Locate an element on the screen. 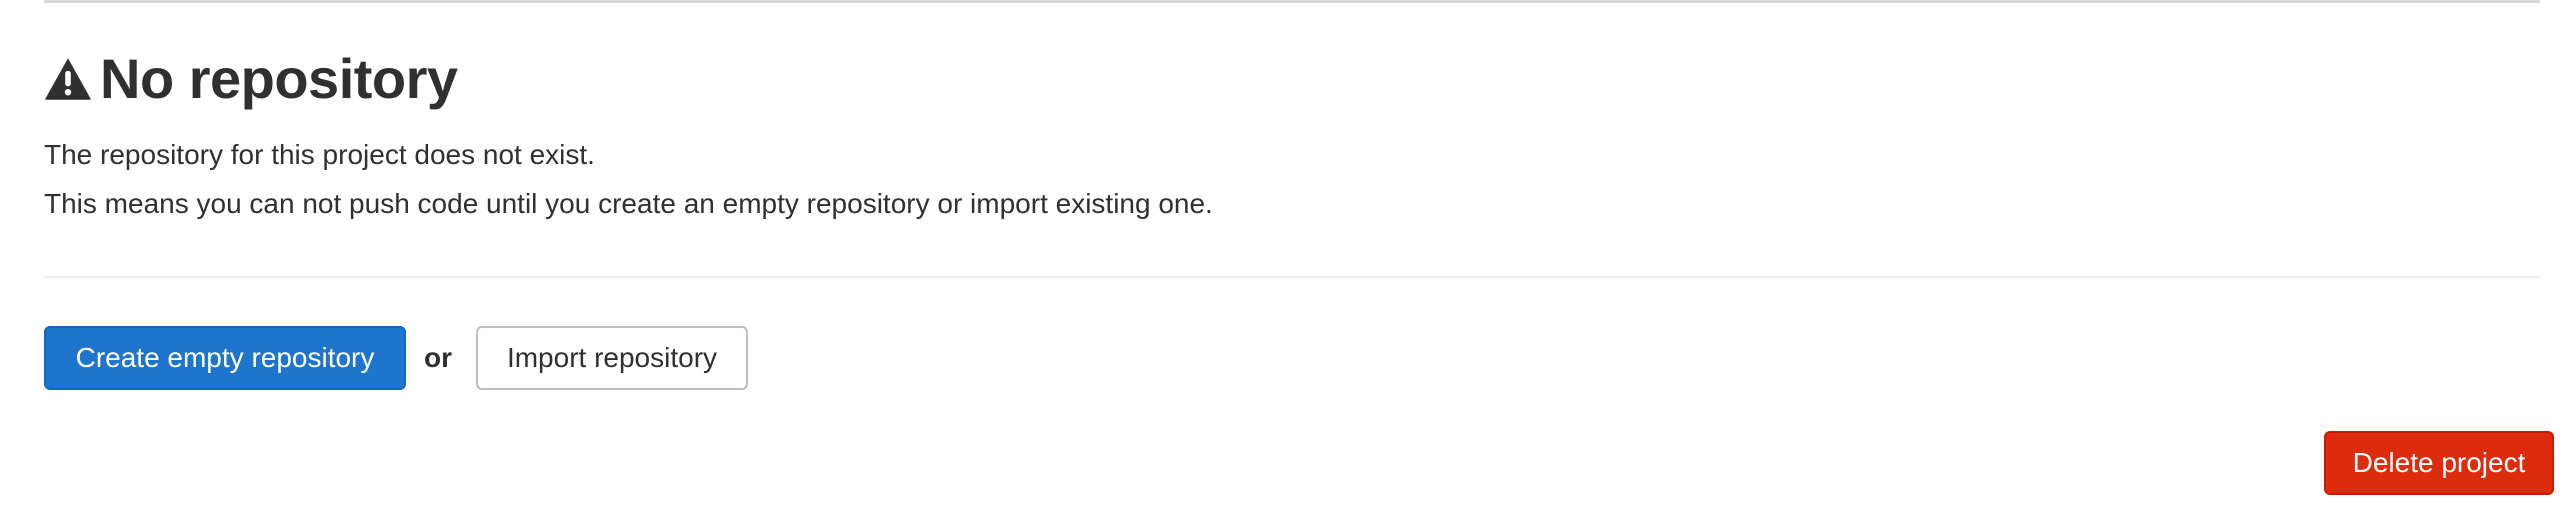 This screenshot has height=520, width=2574. page-title: No repository is located at coordinates (251, 79).